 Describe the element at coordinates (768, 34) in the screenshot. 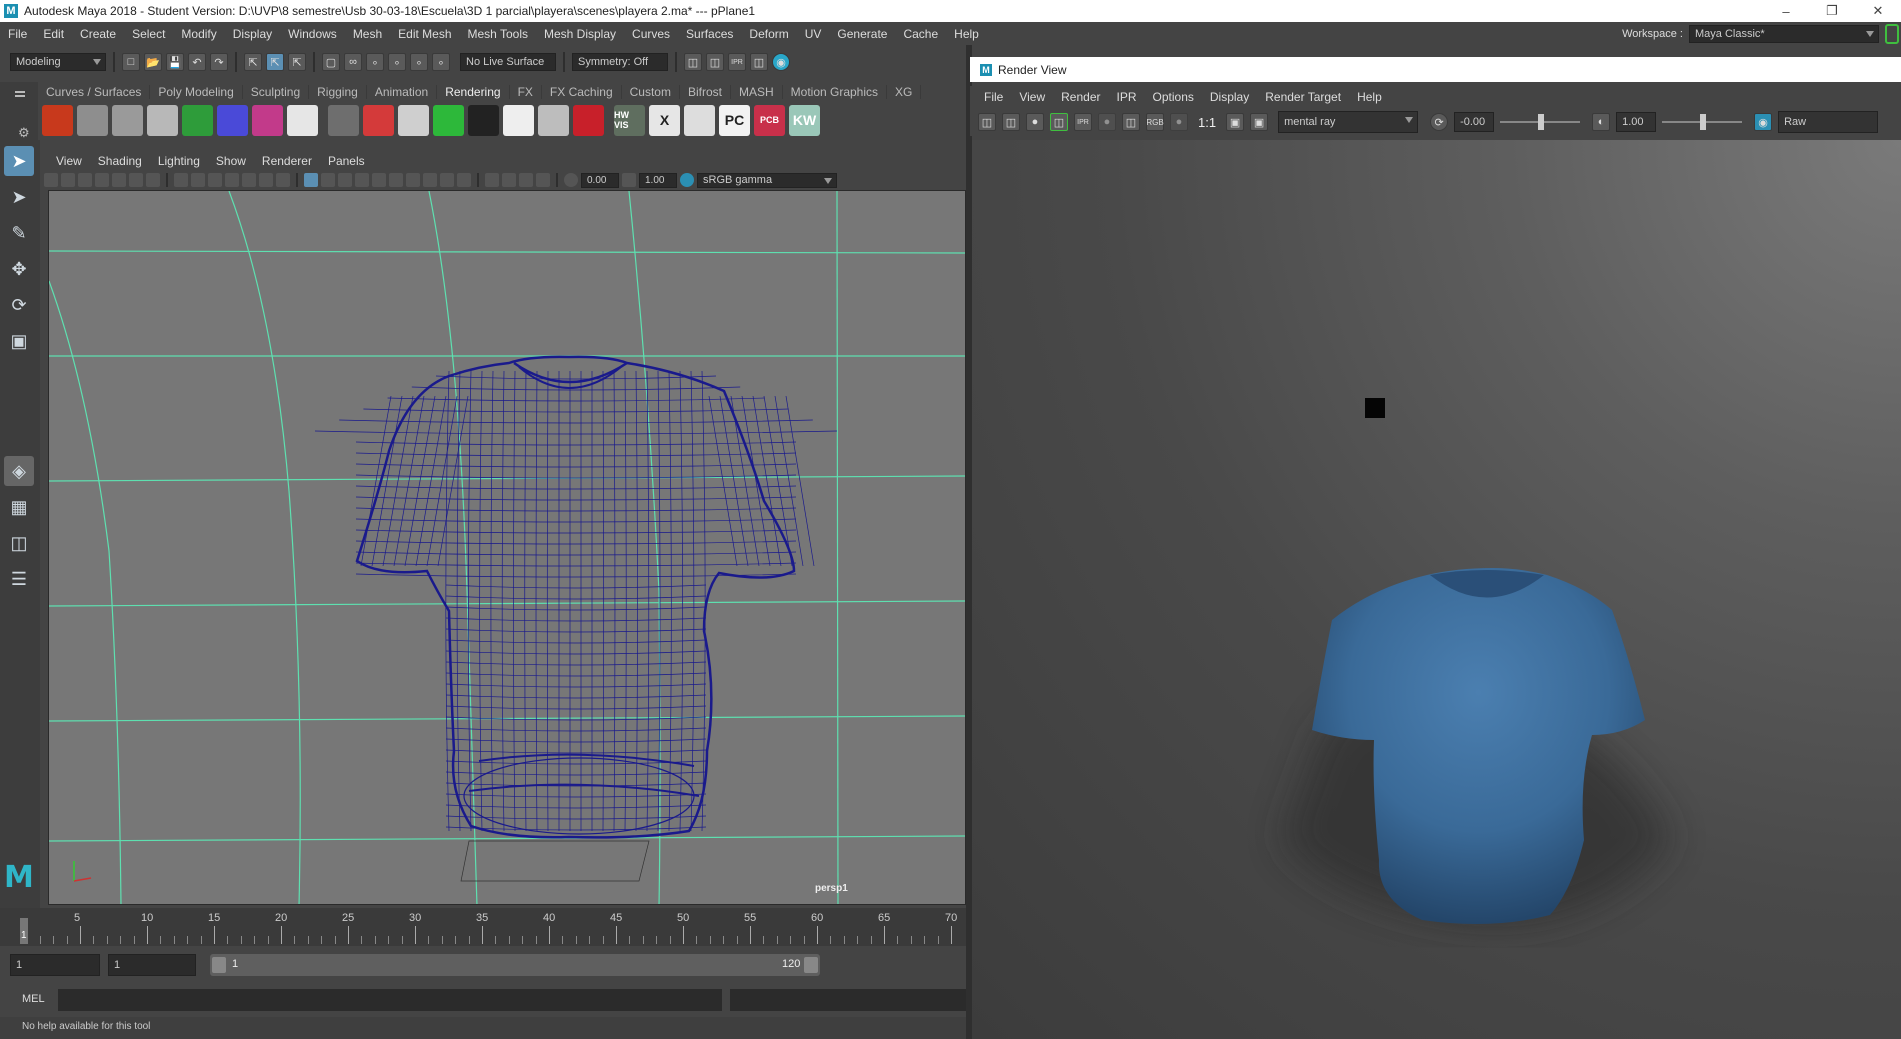

I see `menu-deform: Deform` at that location.